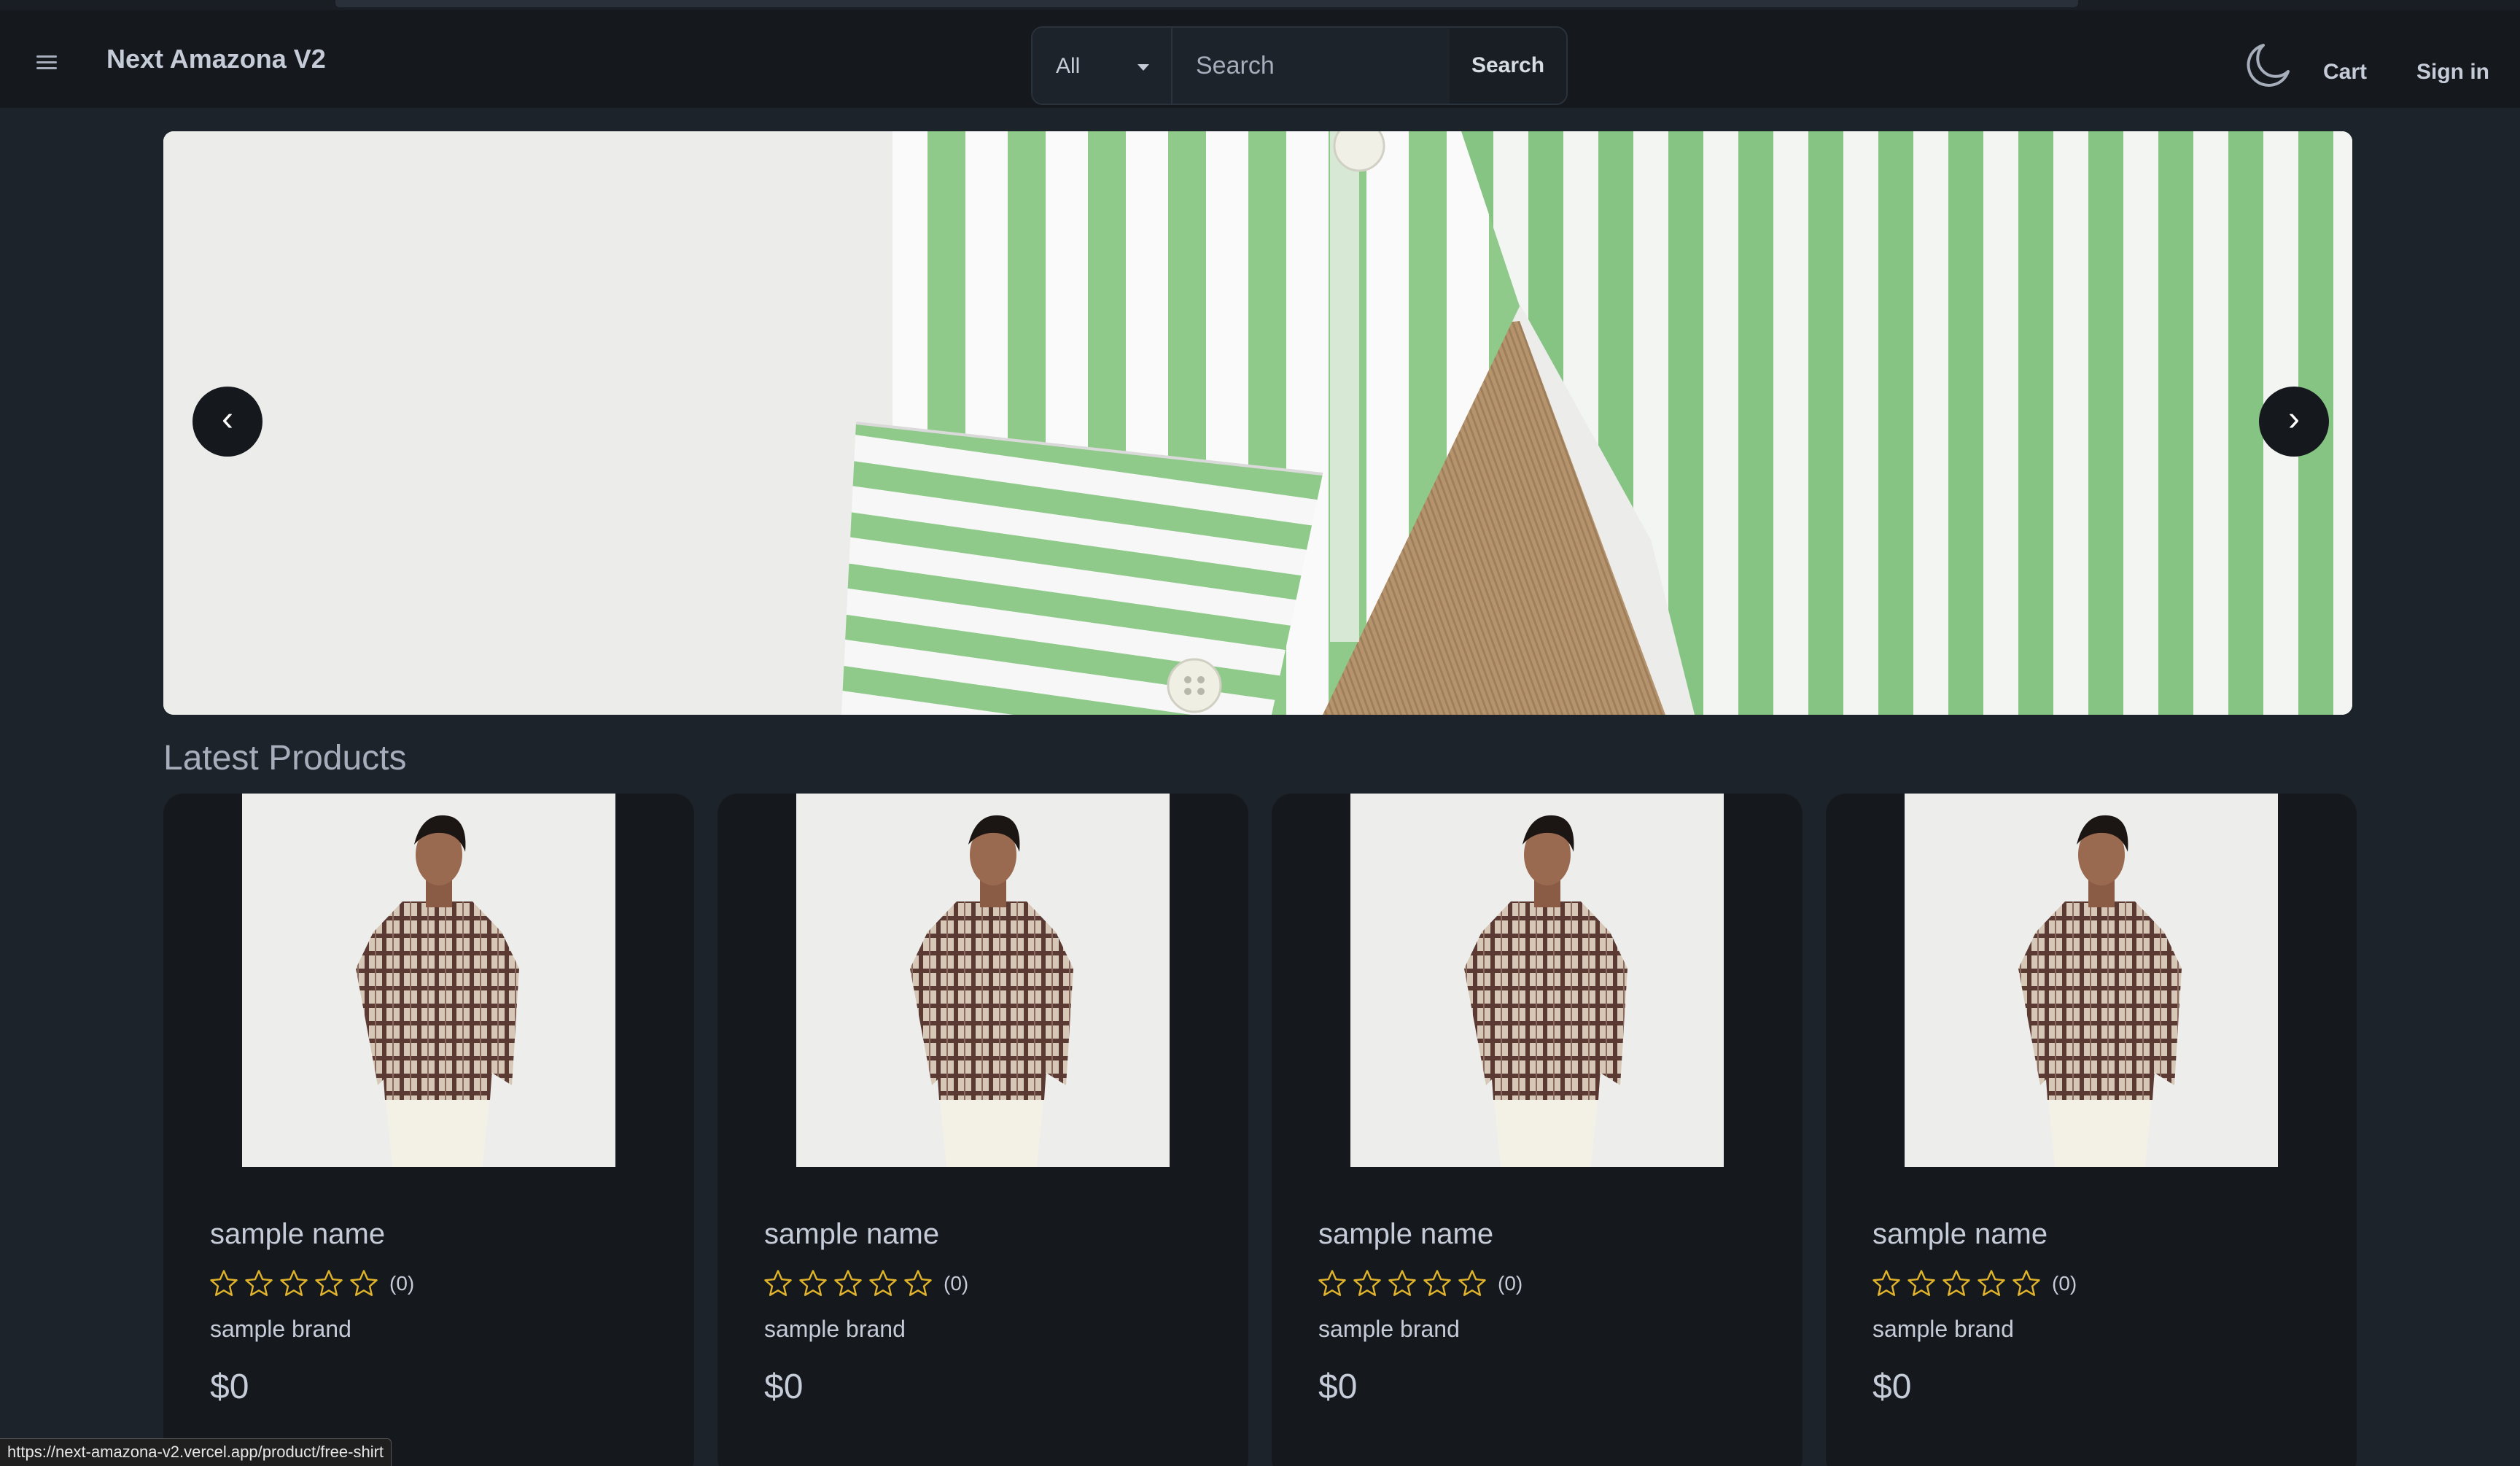 The image size is (2520, 1466). I want to click on carousel-prev-button: ‹, so click(227, 422).